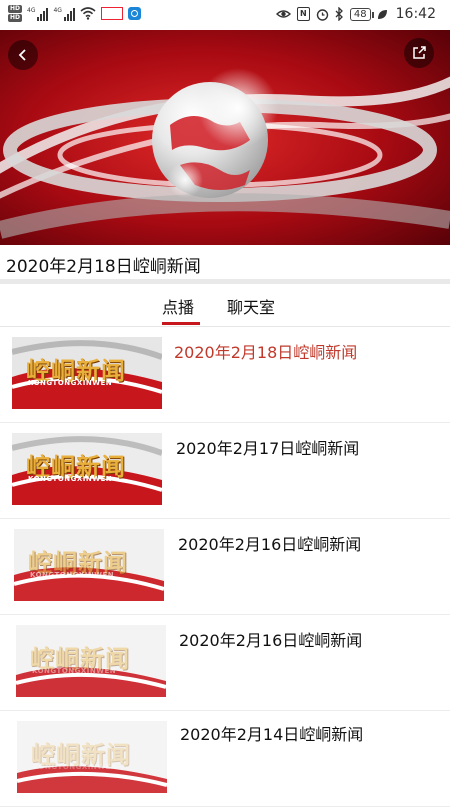 The width and height of the screenshot is (450, 807). What do you see at coordinates (88, 13) in the screenshot?
I see `wifi-icon` at bounding box center [88, 13].